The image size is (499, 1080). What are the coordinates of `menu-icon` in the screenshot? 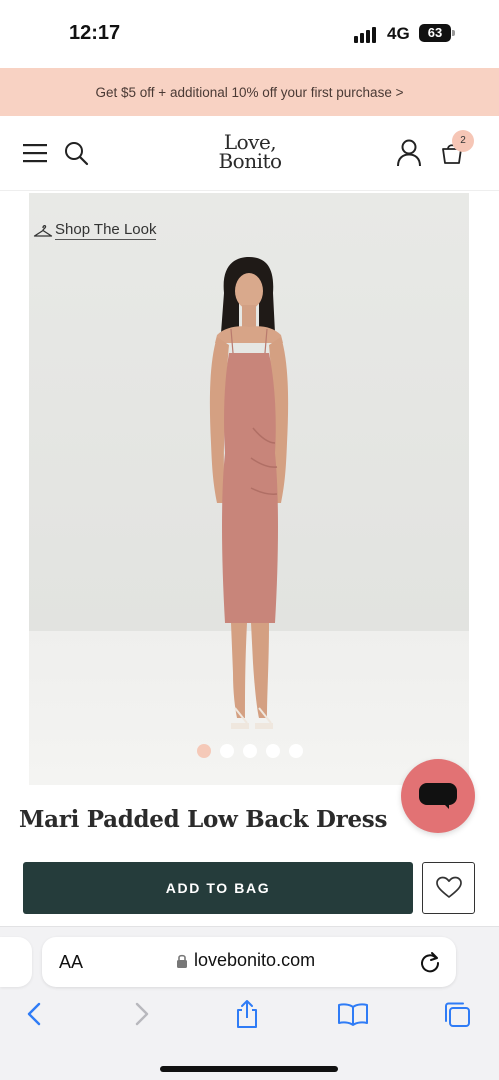 It's located at (35, 153).